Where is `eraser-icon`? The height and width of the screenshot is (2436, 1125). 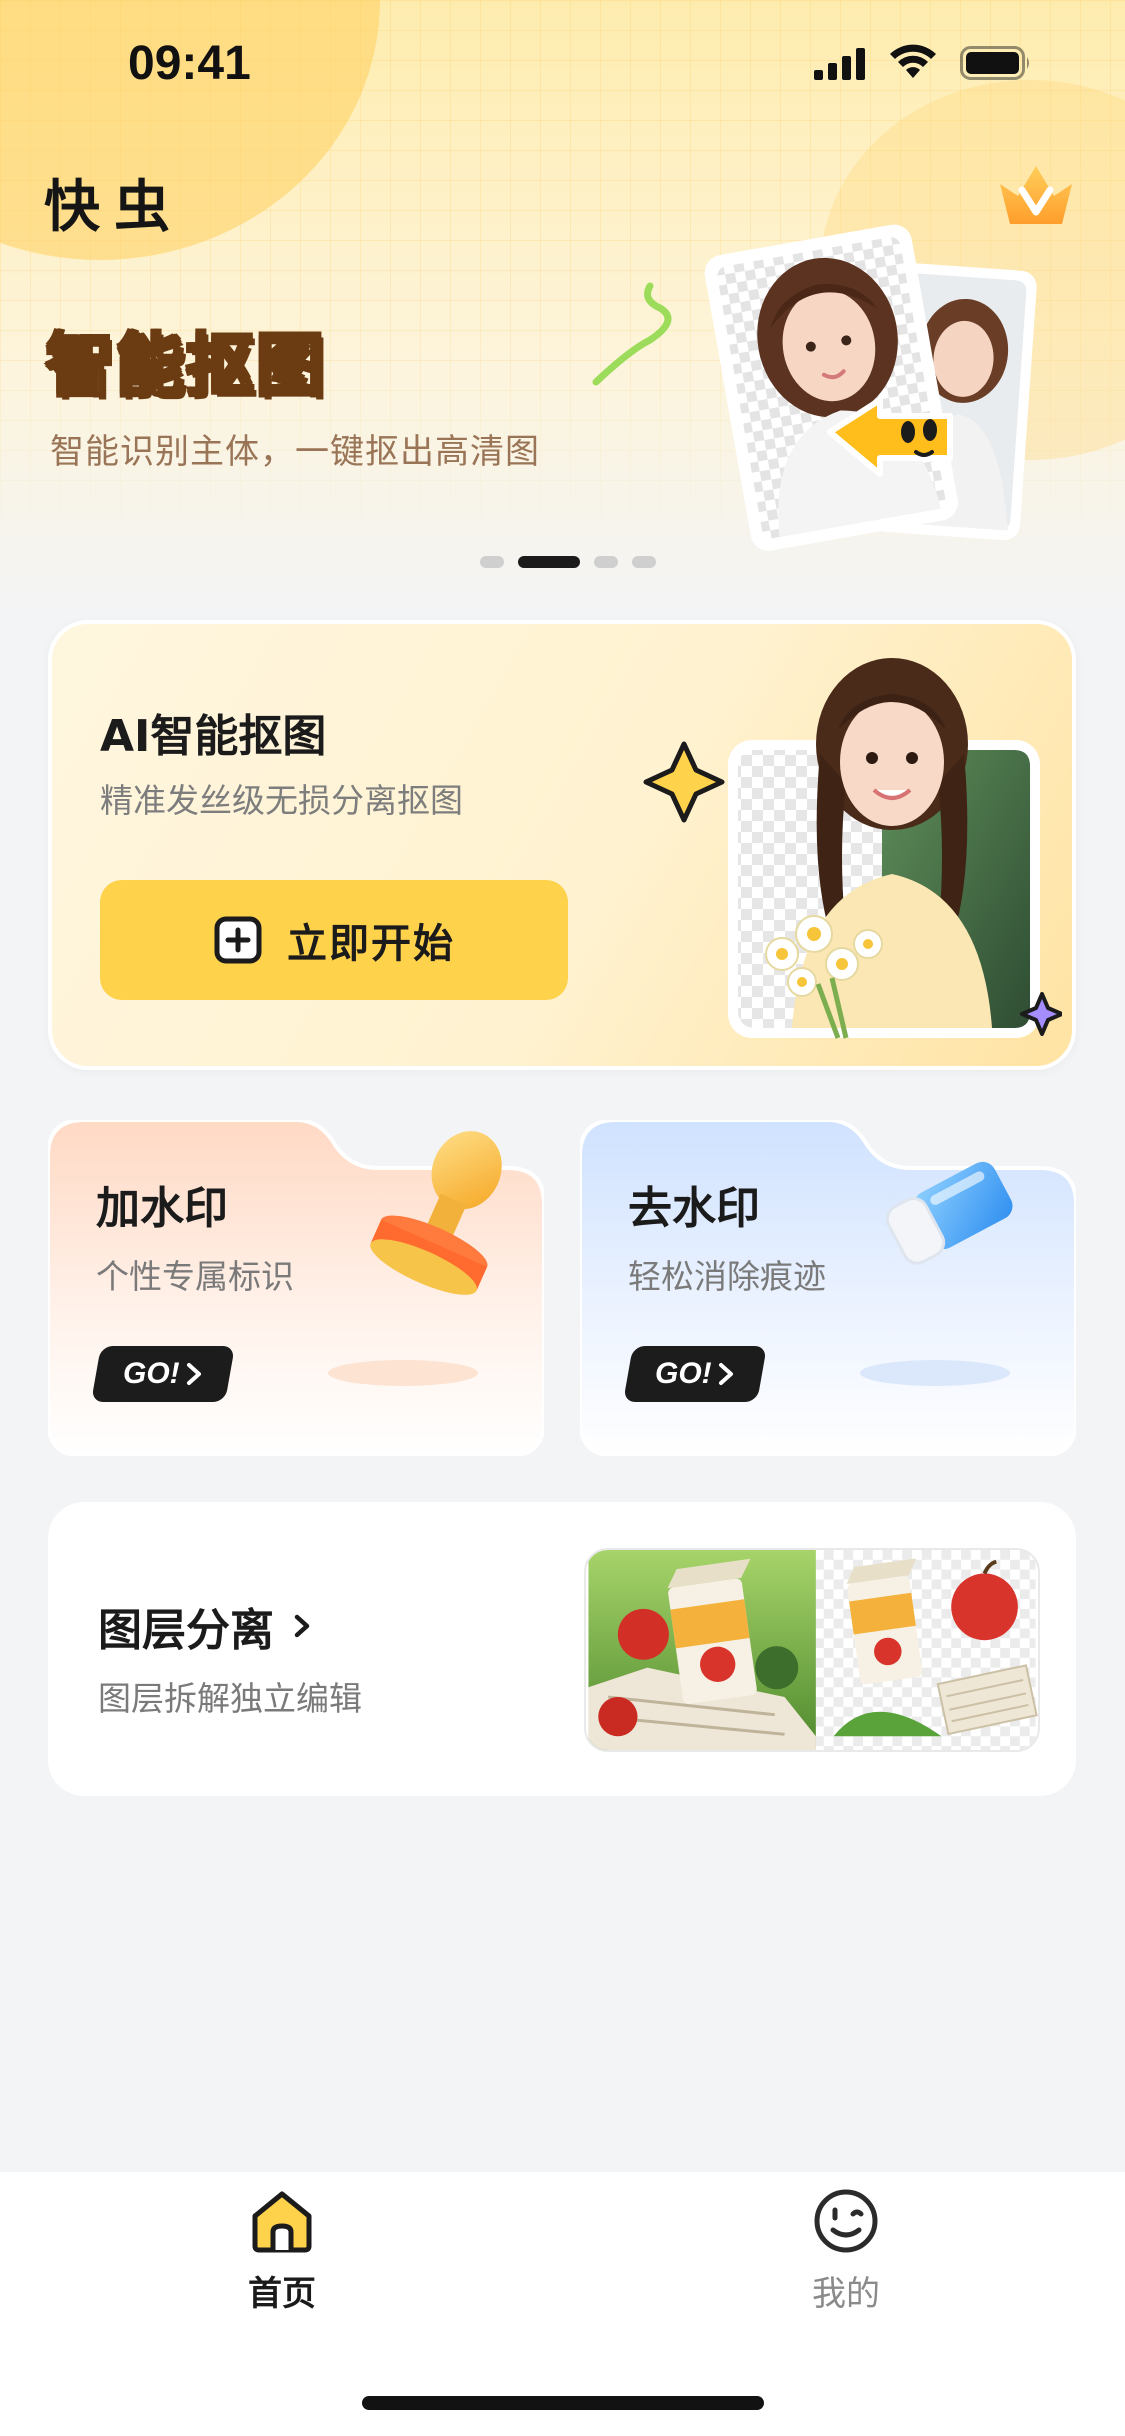
eraser-icon is located at coordinates (949, 1213).